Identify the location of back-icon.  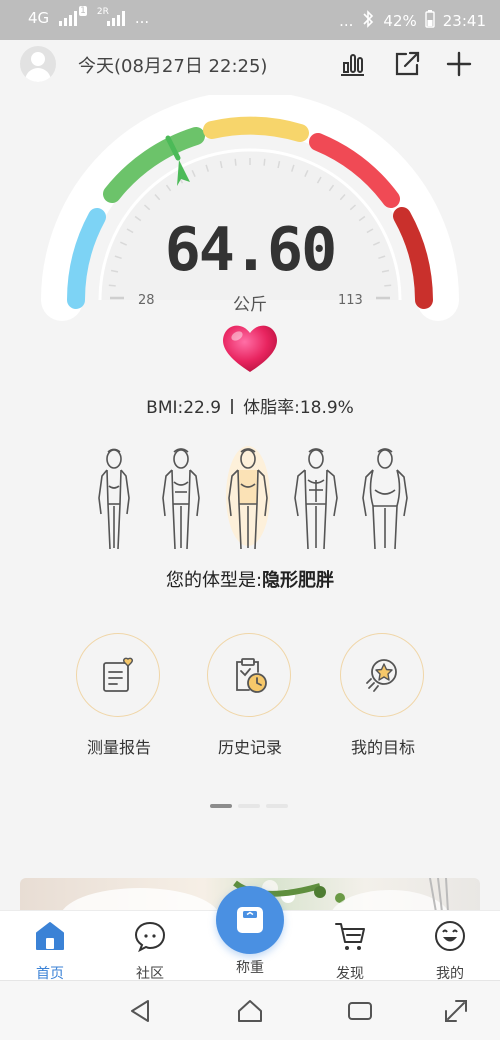
(140, 1011).